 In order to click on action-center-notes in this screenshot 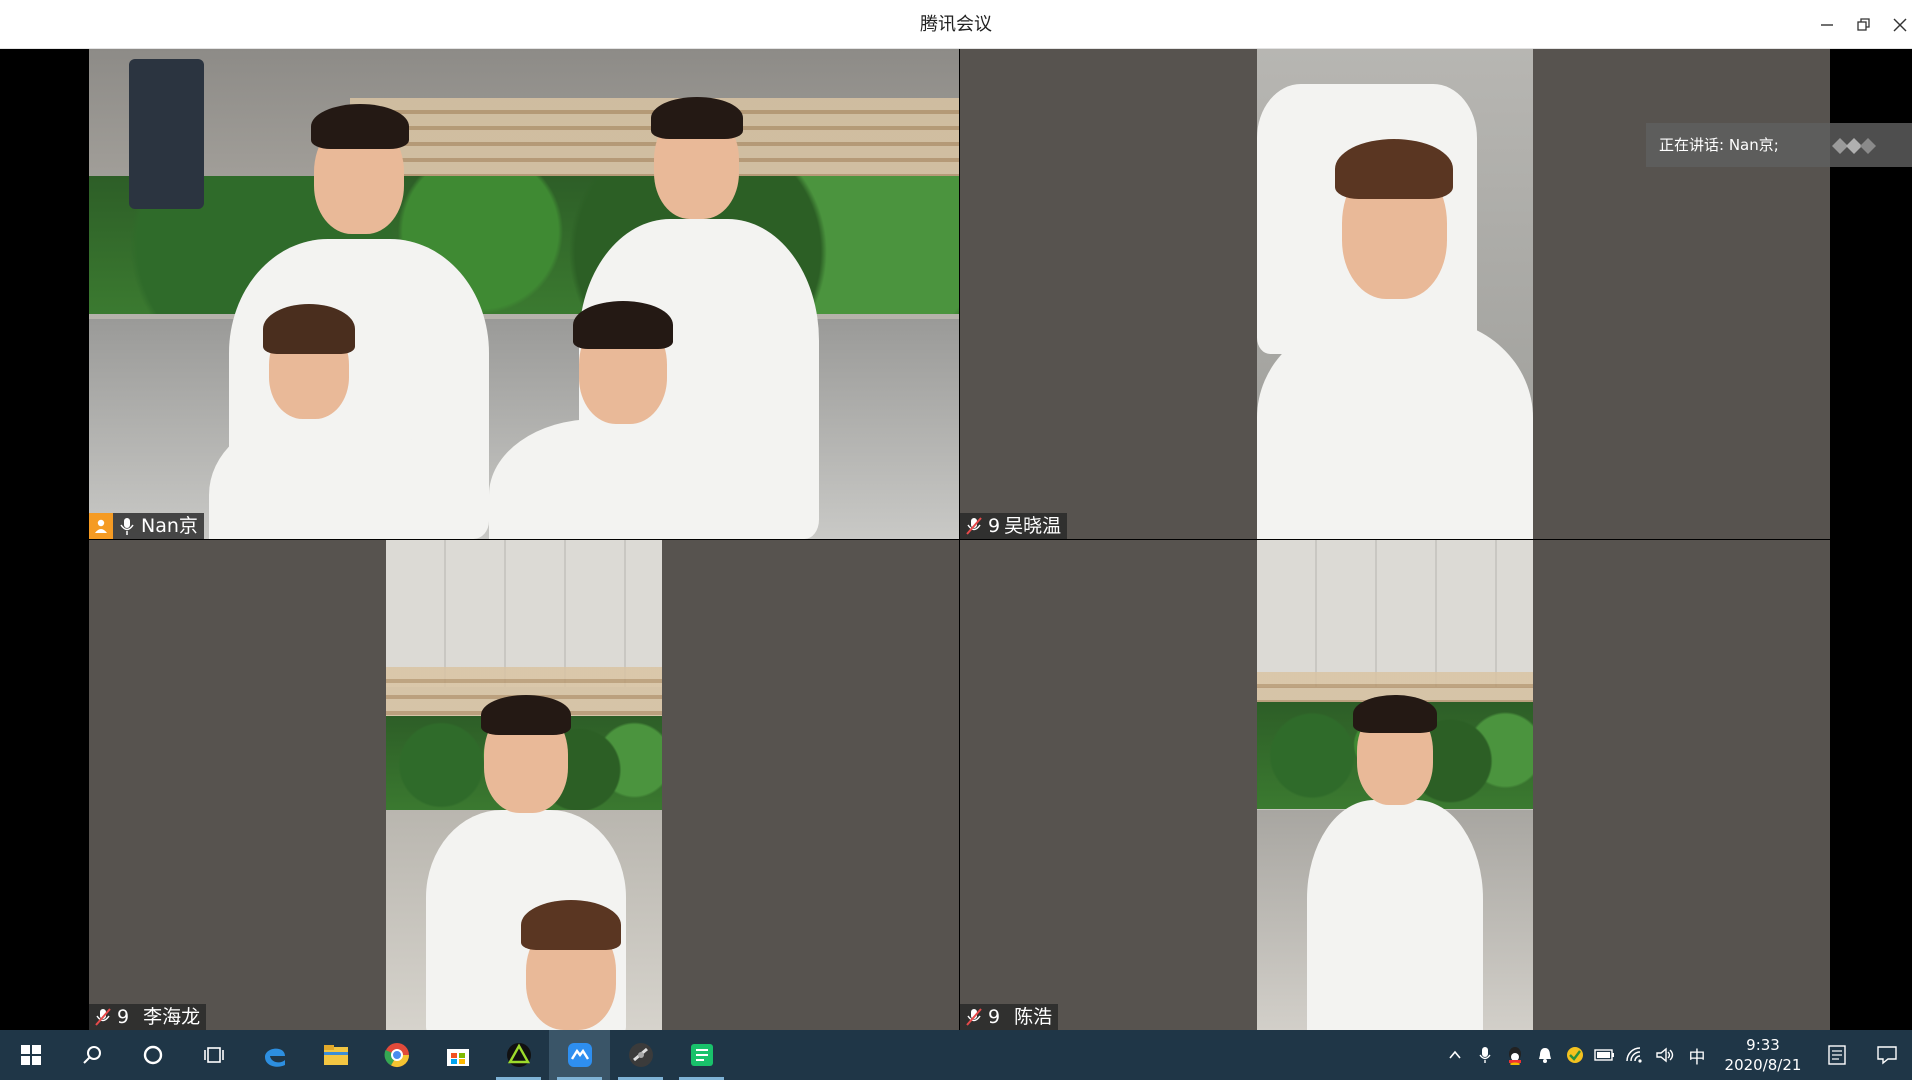, I will do `click(1837, 1055)`.